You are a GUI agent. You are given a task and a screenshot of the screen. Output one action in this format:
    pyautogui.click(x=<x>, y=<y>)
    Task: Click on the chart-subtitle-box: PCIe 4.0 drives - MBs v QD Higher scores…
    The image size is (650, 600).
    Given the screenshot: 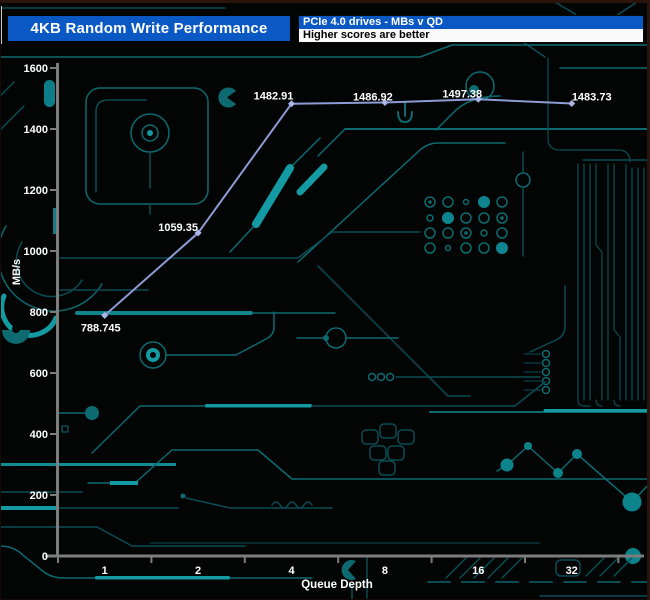 What is the action you would take?
    pyautogui.click(x=471, y=29)
    